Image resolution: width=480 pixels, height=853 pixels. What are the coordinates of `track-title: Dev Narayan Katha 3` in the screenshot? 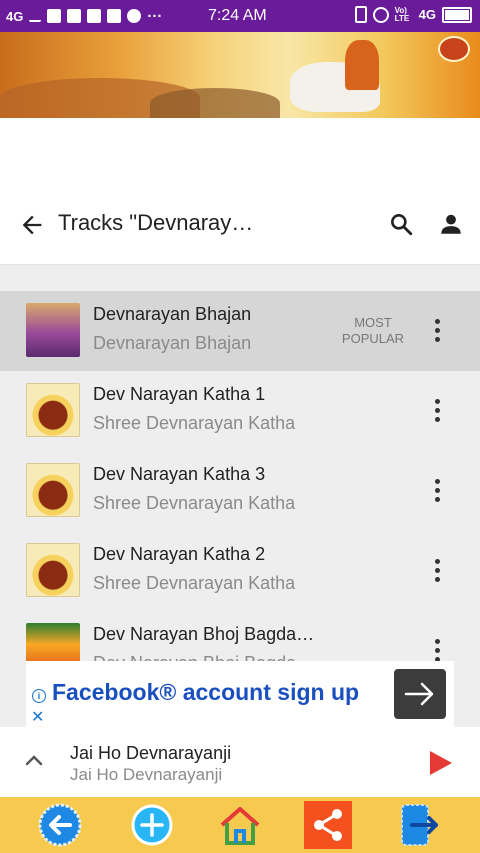 It's located at (179, 474).